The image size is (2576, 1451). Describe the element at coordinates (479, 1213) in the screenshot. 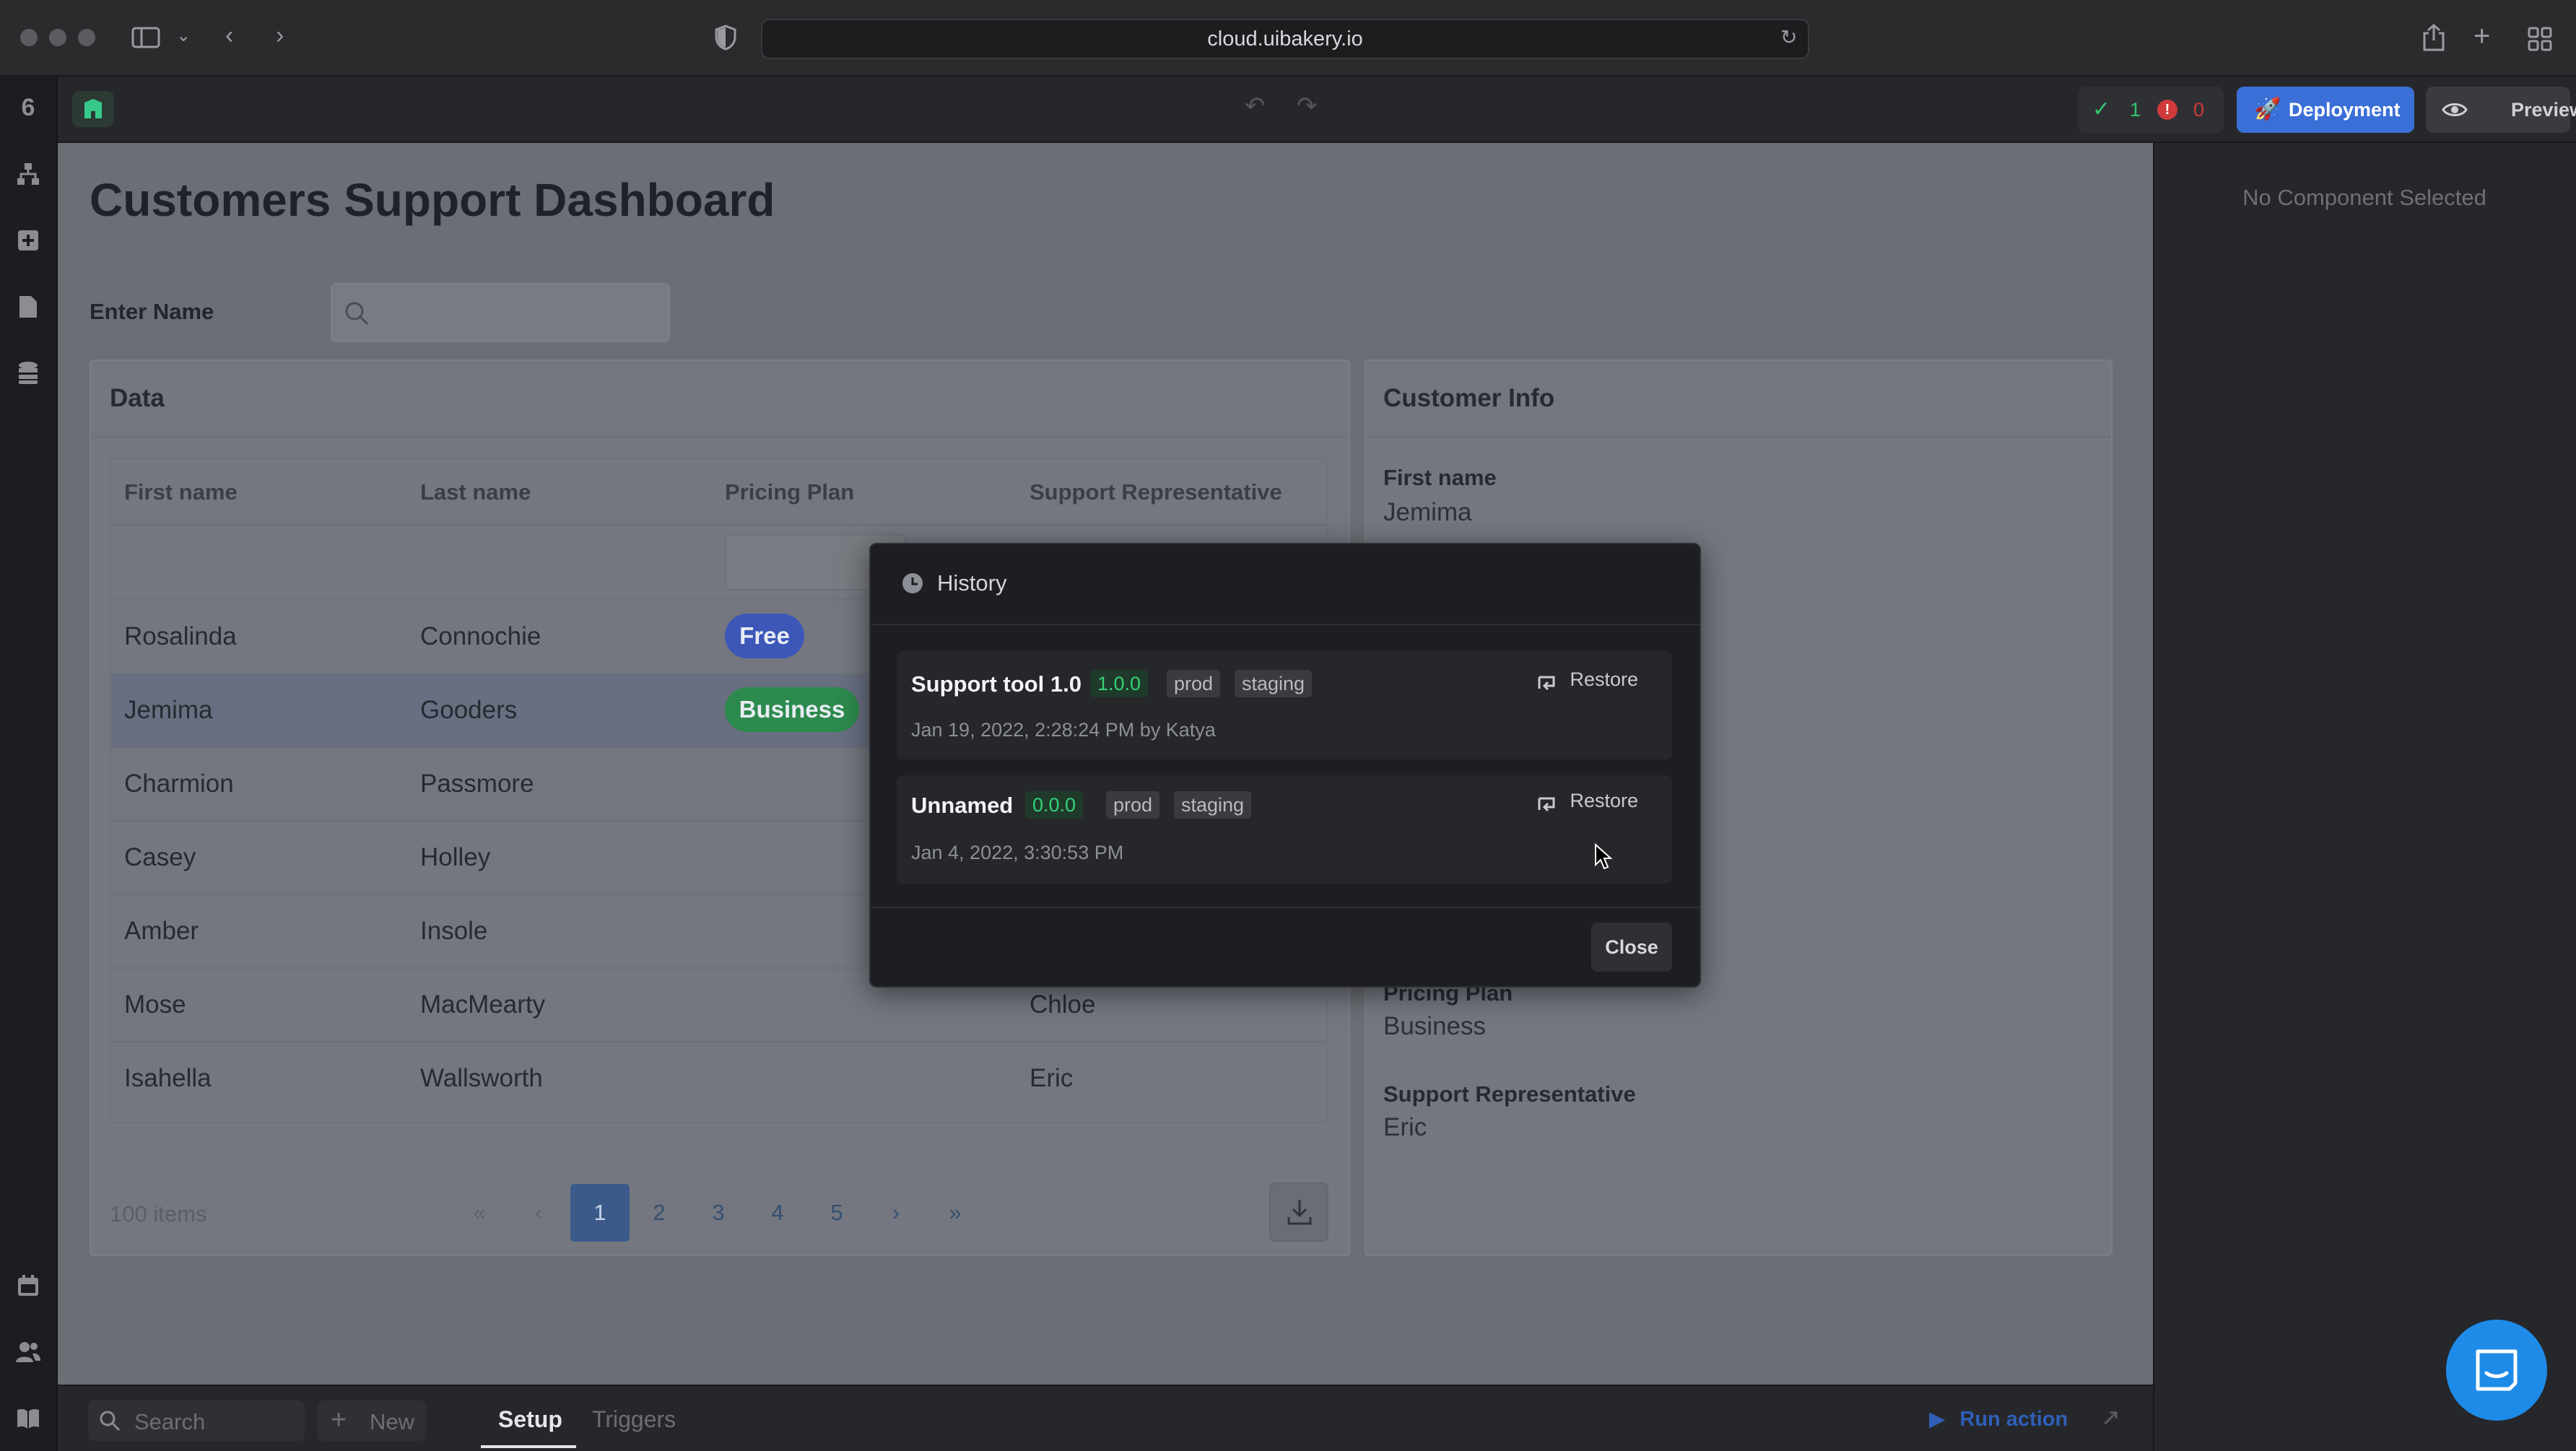

I see `first-page-button: «` at that location.